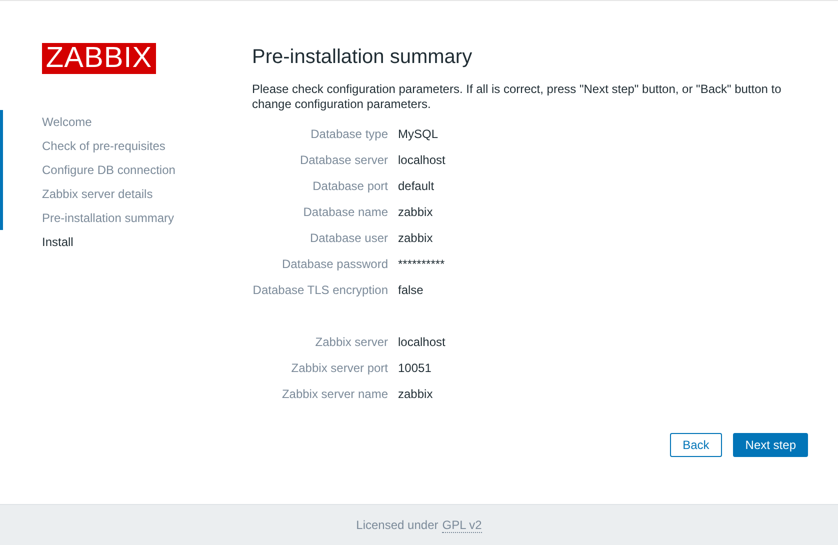 This screenshot has height=545, width=838. What do you see at coordinates (126, 122) in the screenshot?
I see `step-item: Welcome` at bounding box center [126, 122].